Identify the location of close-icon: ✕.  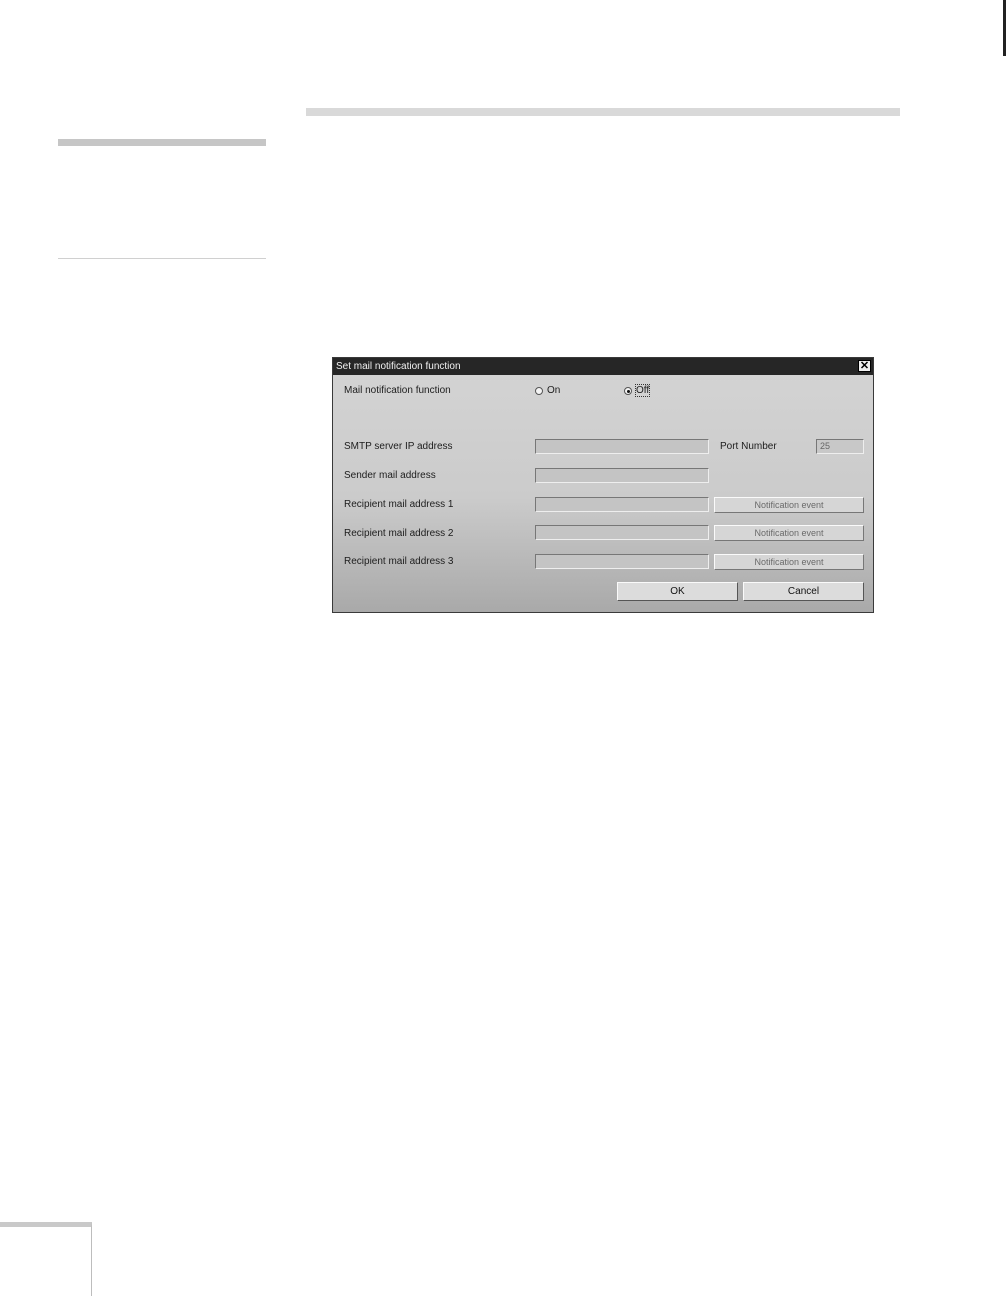
(864, 366).